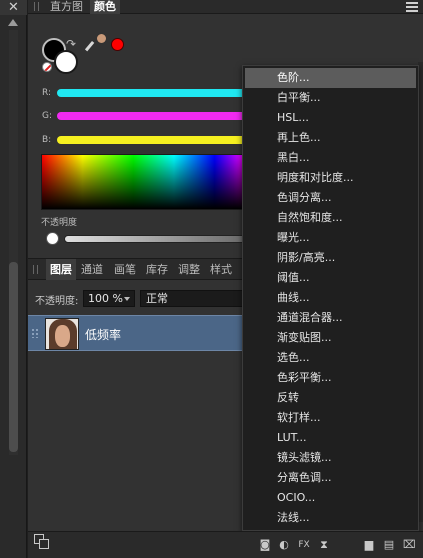 The image size is (423, 558). I want to click on picked-color-swatch, so click(117, 44).